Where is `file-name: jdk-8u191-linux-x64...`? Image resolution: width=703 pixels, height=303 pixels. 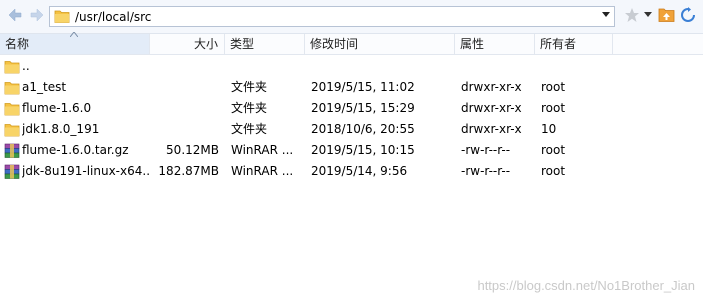
file-name: jdk-8u191-linux-x64... is located at coordinates (86, 171).